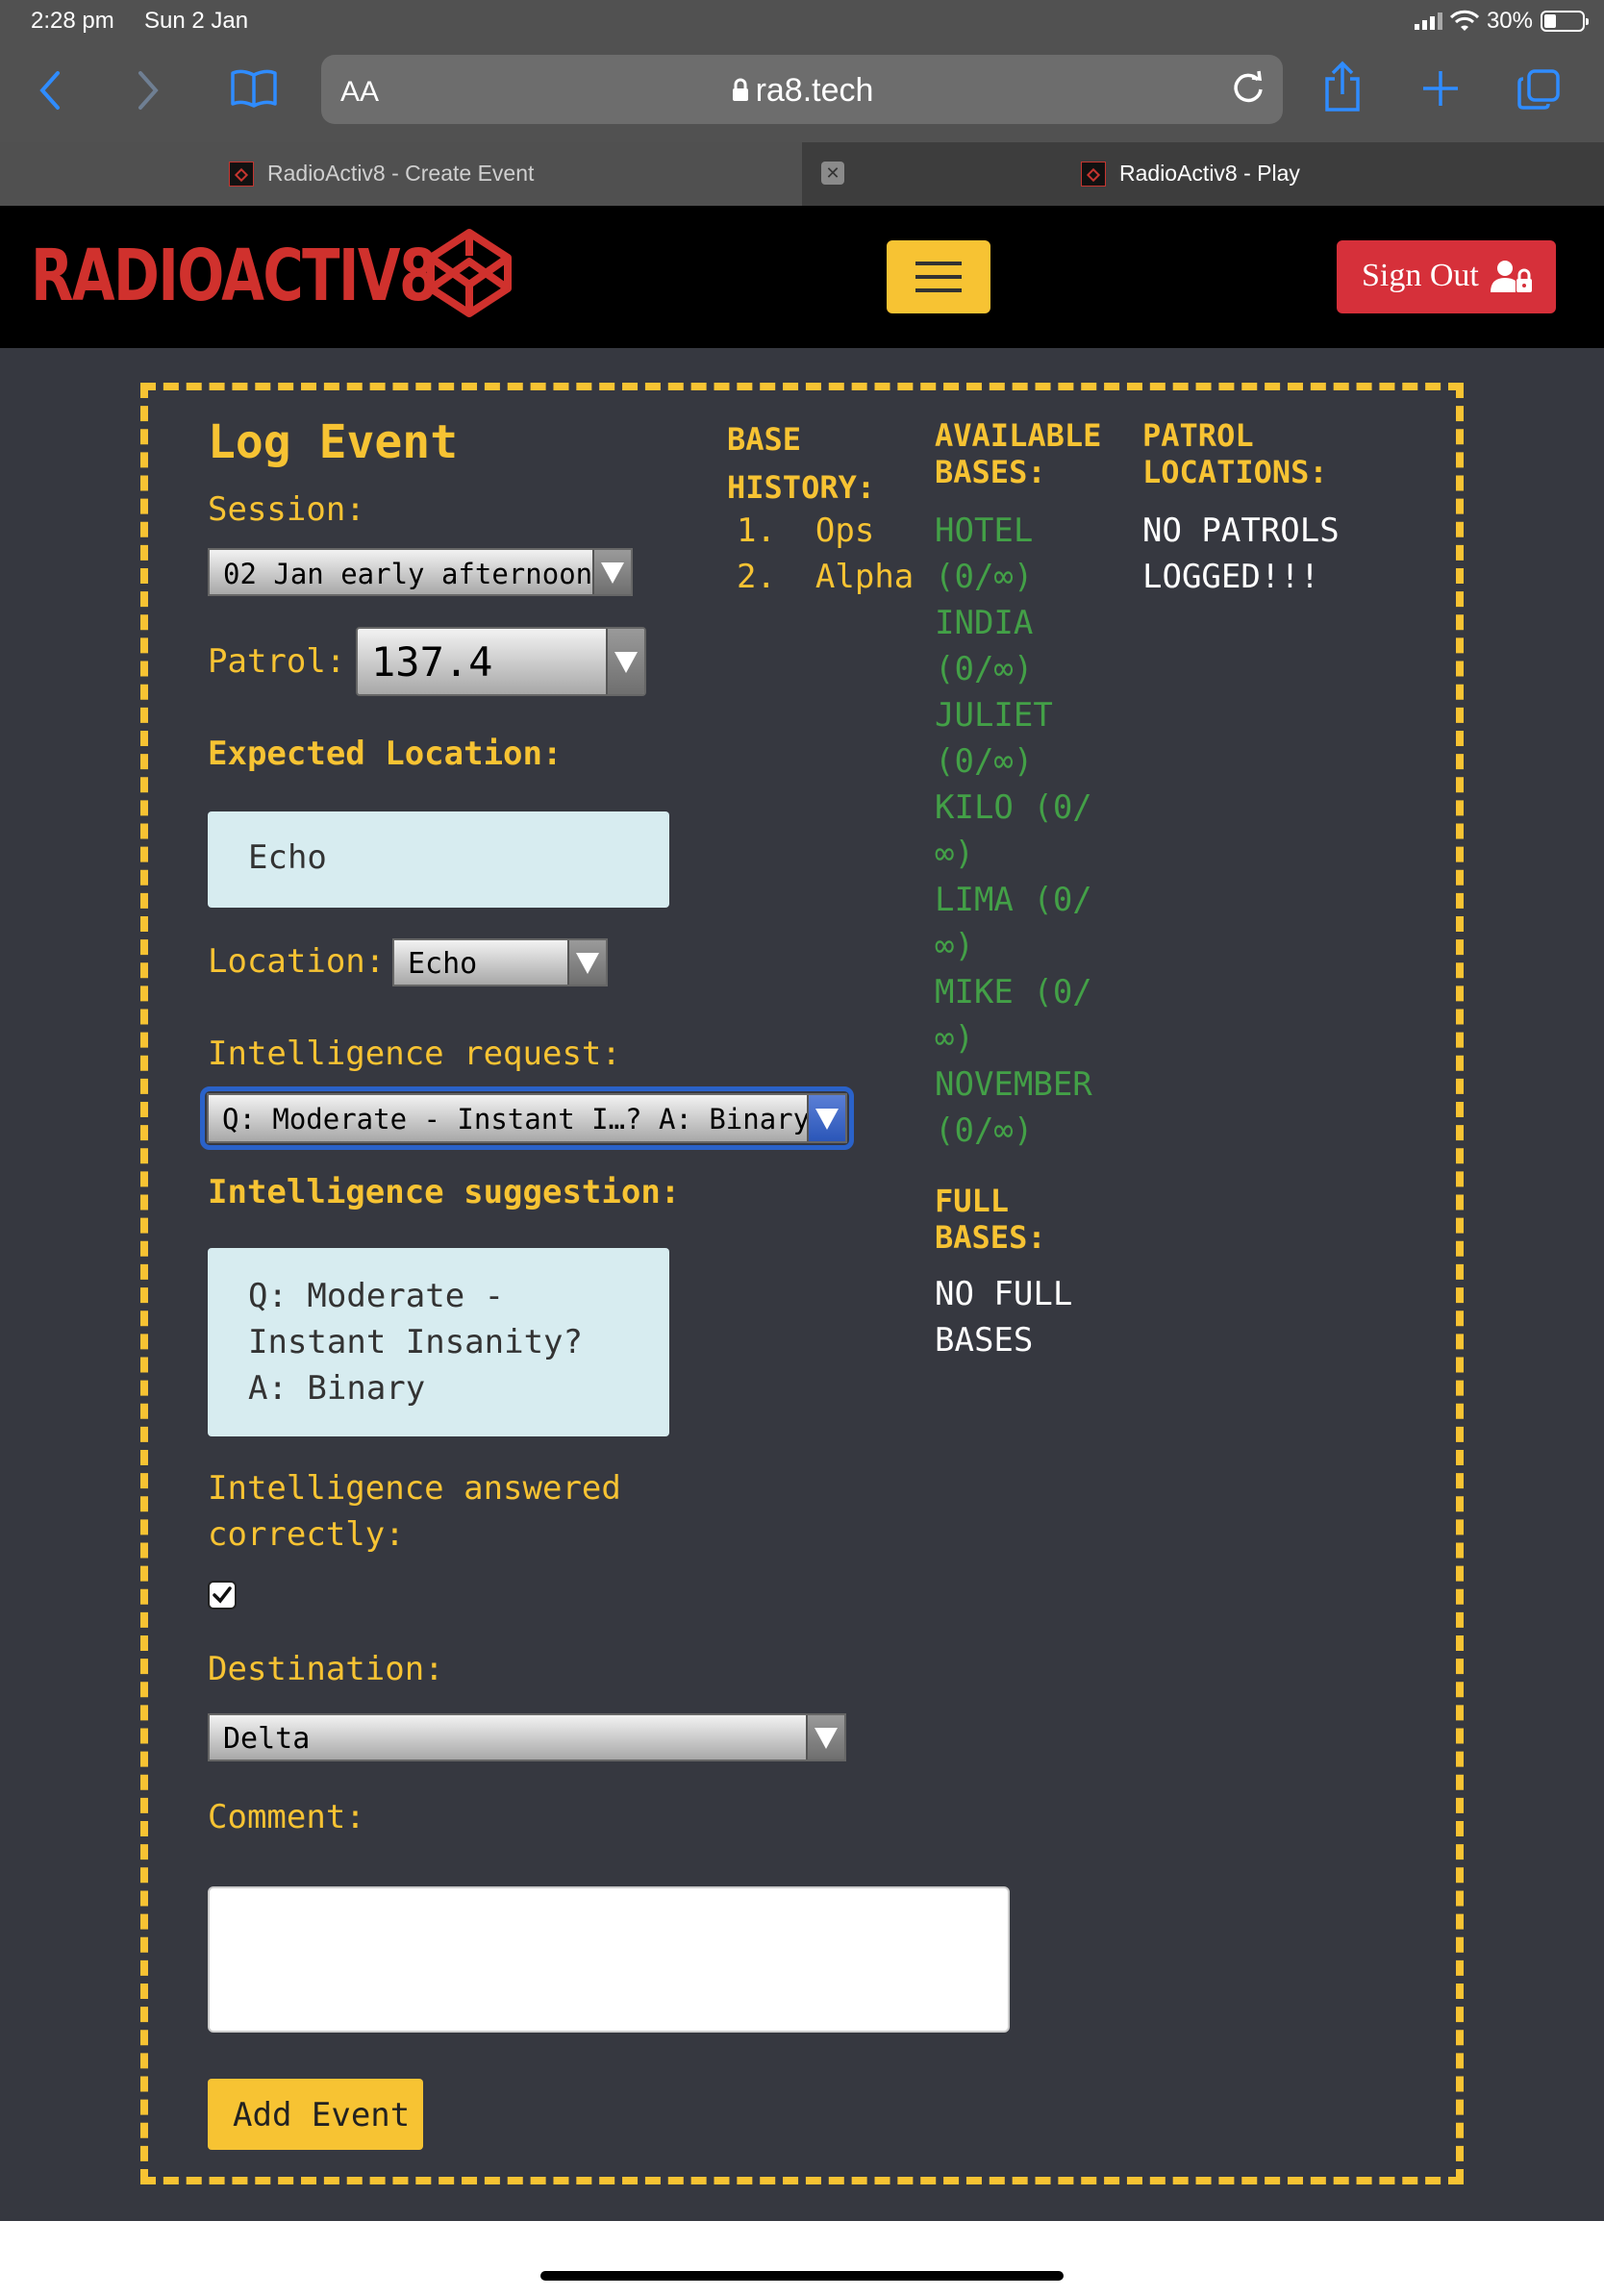 This screenshot has height=2296, width=1604. Describe the element at coordinates (1004, 1317) in the screenshot. I see `full-bases-empty: NO FULL BASES` at that location.